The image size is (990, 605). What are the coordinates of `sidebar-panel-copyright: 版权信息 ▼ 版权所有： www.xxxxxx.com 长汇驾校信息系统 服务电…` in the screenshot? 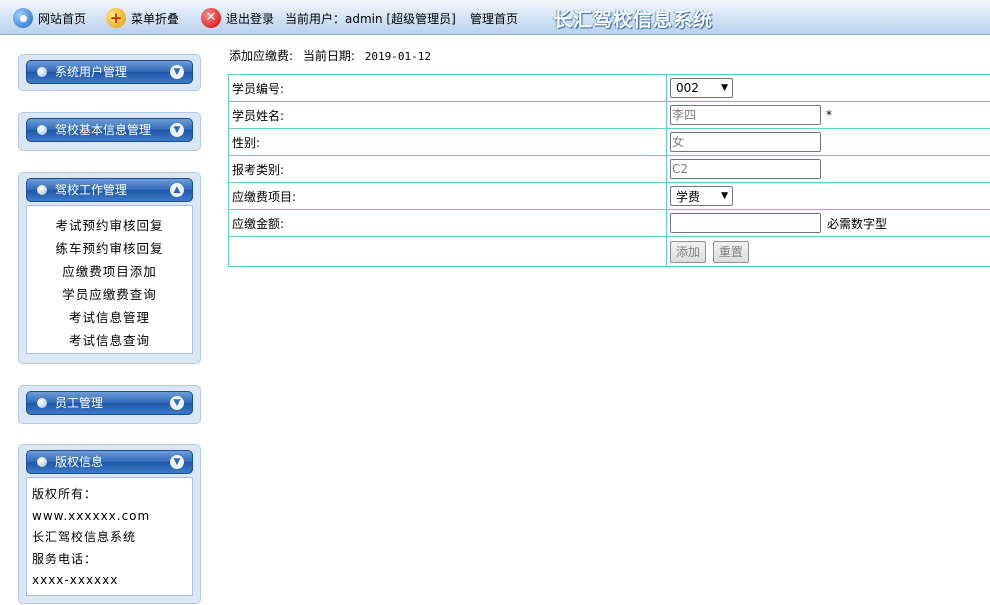 It's located at (109, 524).